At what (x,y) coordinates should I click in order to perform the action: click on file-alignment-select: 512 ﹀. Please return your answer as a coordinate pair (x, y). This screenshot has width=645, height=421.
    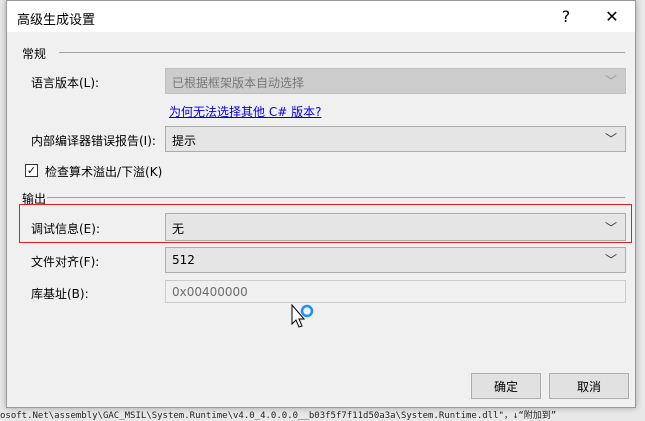
    Looking at the image, I should click on (395, 260).